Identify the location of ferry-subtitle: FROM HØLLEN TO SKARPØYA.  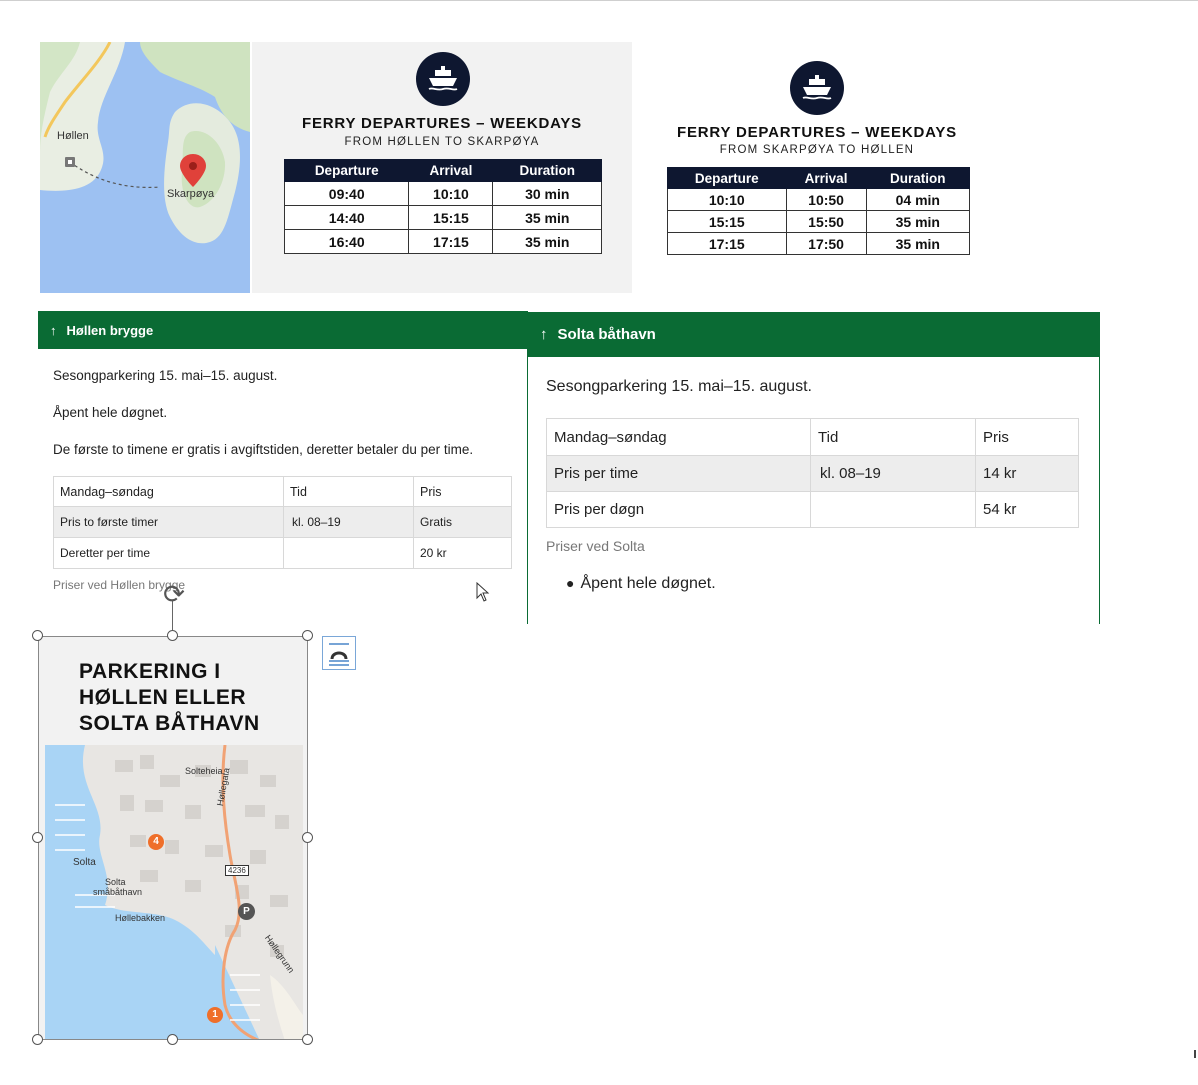
(442, 142).